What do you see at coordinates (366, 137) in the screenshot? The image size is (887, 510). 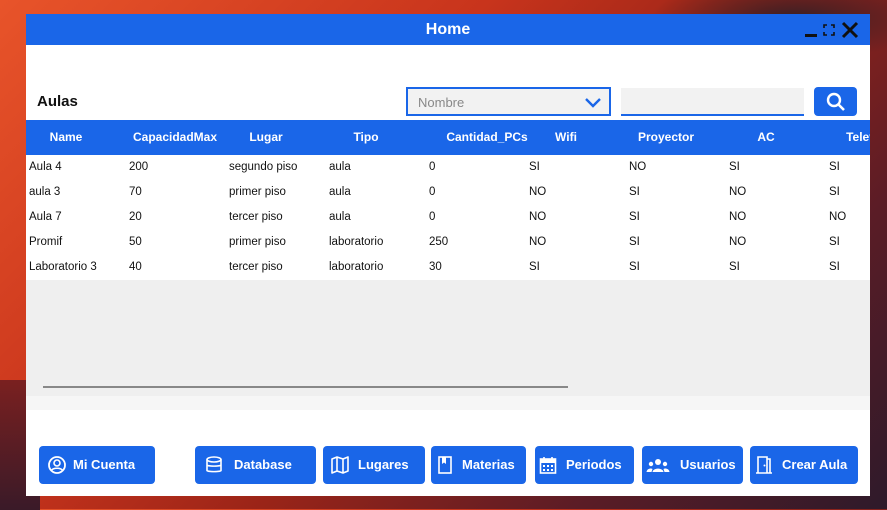 I see `column-header: Tipo` at bounding box center [366, 137].